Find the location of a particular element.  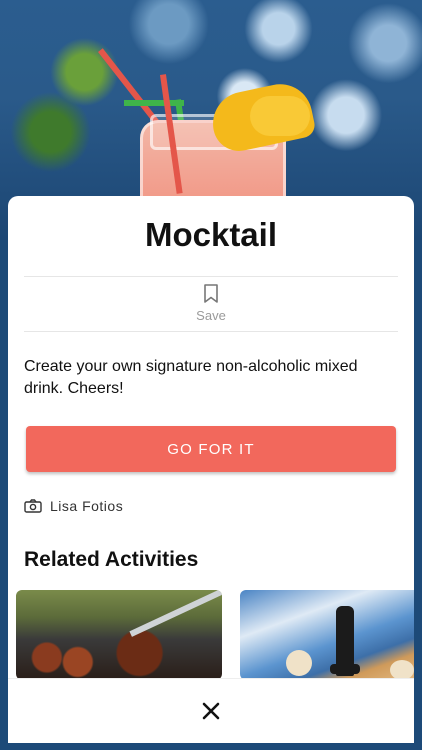

related-activities-heading: Related Activities is located at coordinates (111, 559).